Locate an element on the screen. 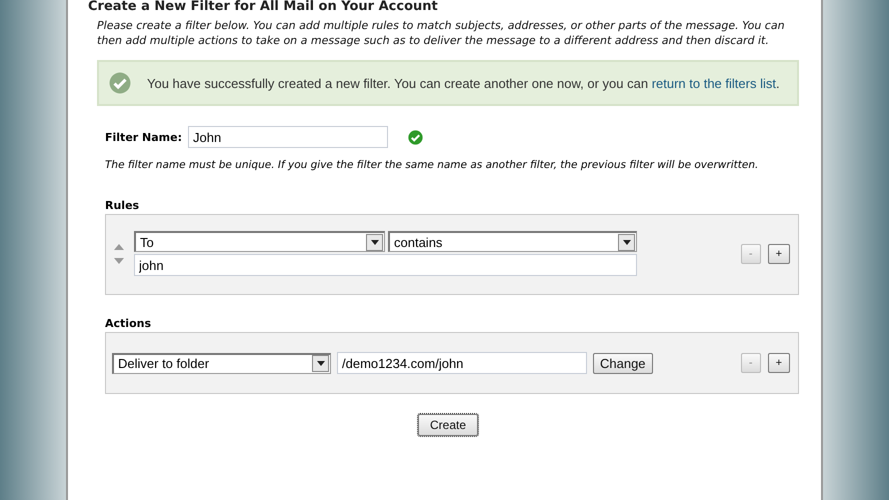  rule-value-field: john is located at coordinates (385, 265).